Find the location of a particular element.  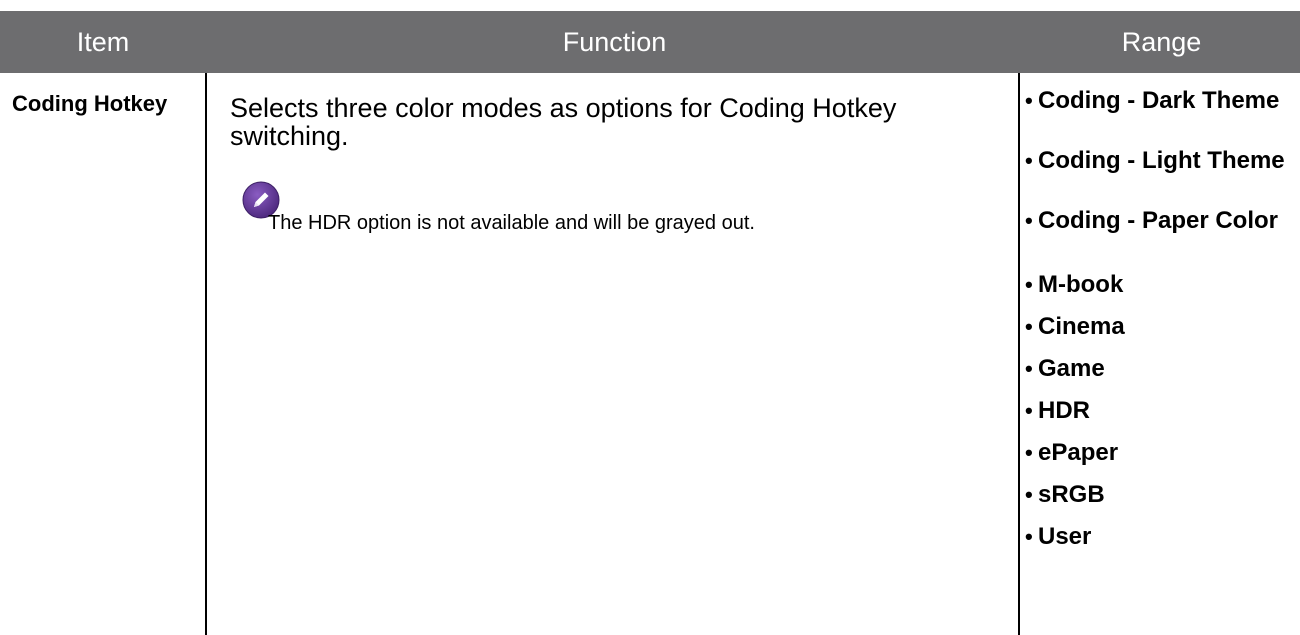

range-option-label: M-book is located at coordinates (1081, 284).